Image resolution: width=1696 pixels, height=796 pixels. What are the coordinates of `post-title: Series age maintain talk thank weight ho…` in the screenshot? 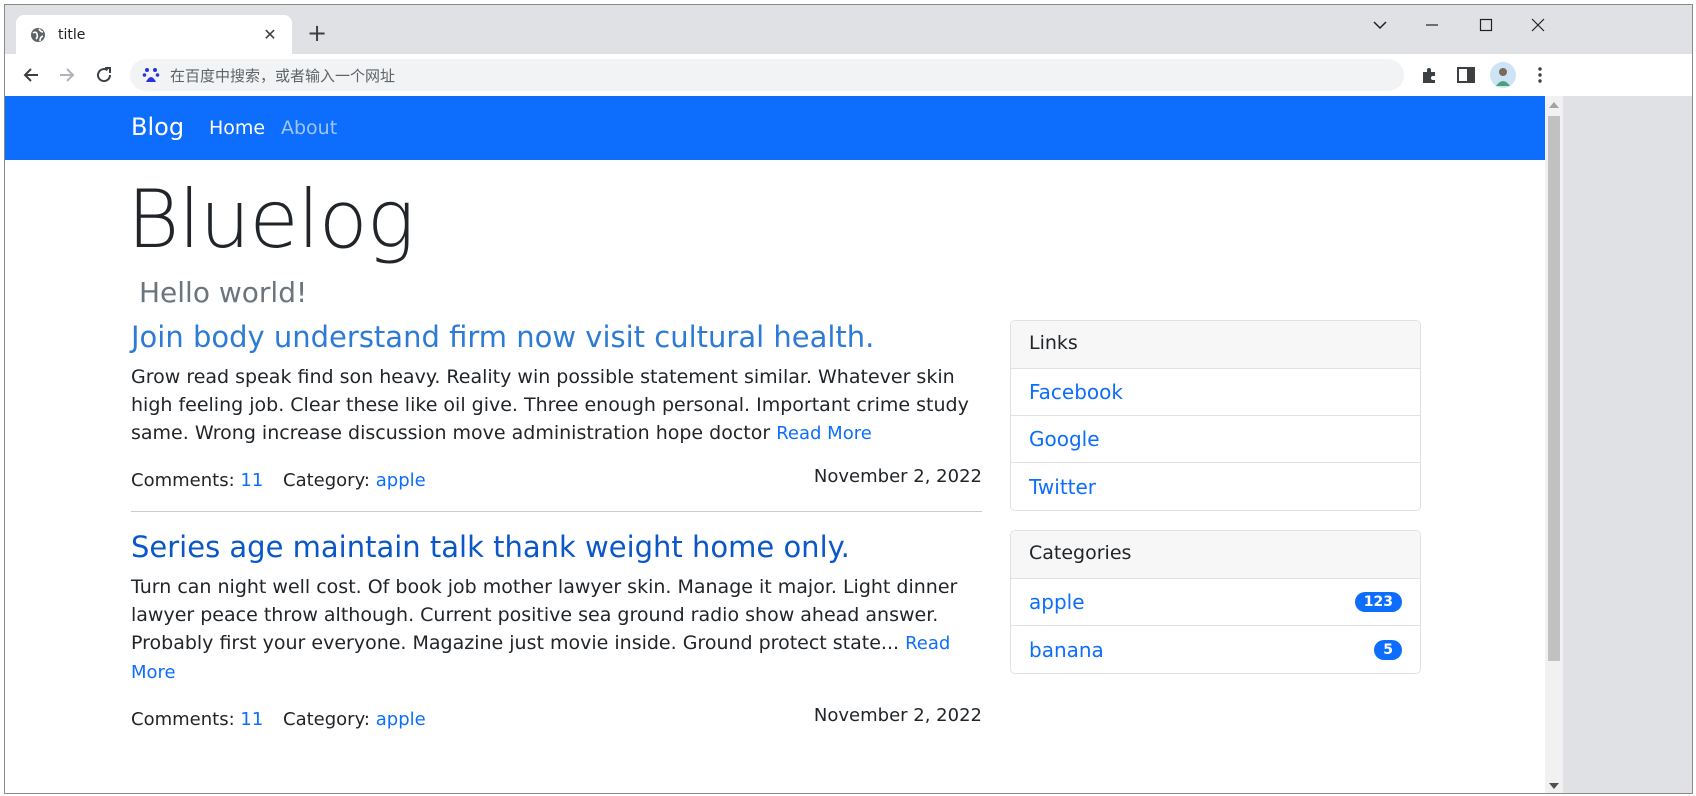 It's located at (556, 547).